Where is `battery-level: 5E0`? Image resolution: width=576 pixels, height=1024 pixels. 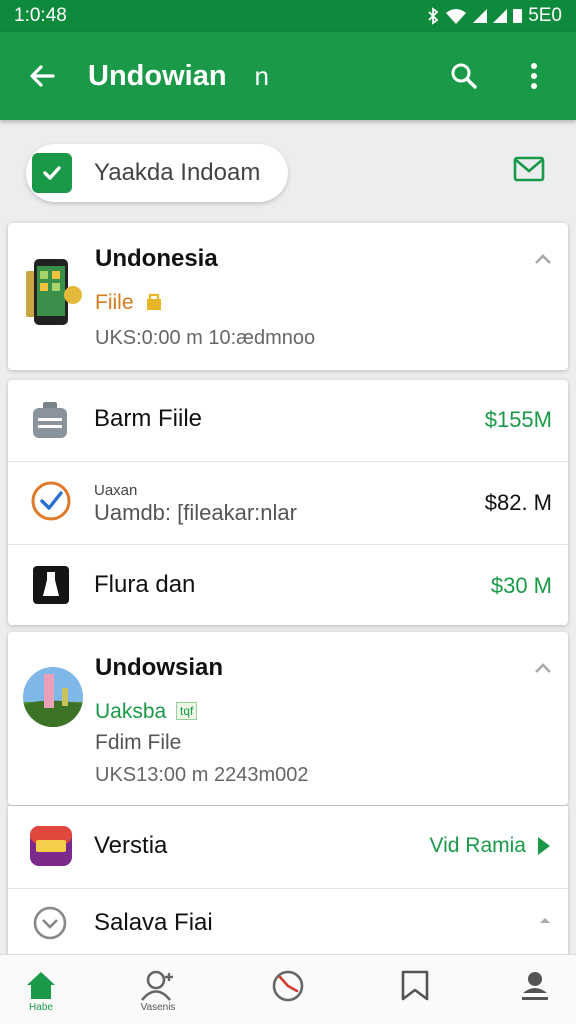
battery-level: 5E0 is located at coordinates (545, 15).